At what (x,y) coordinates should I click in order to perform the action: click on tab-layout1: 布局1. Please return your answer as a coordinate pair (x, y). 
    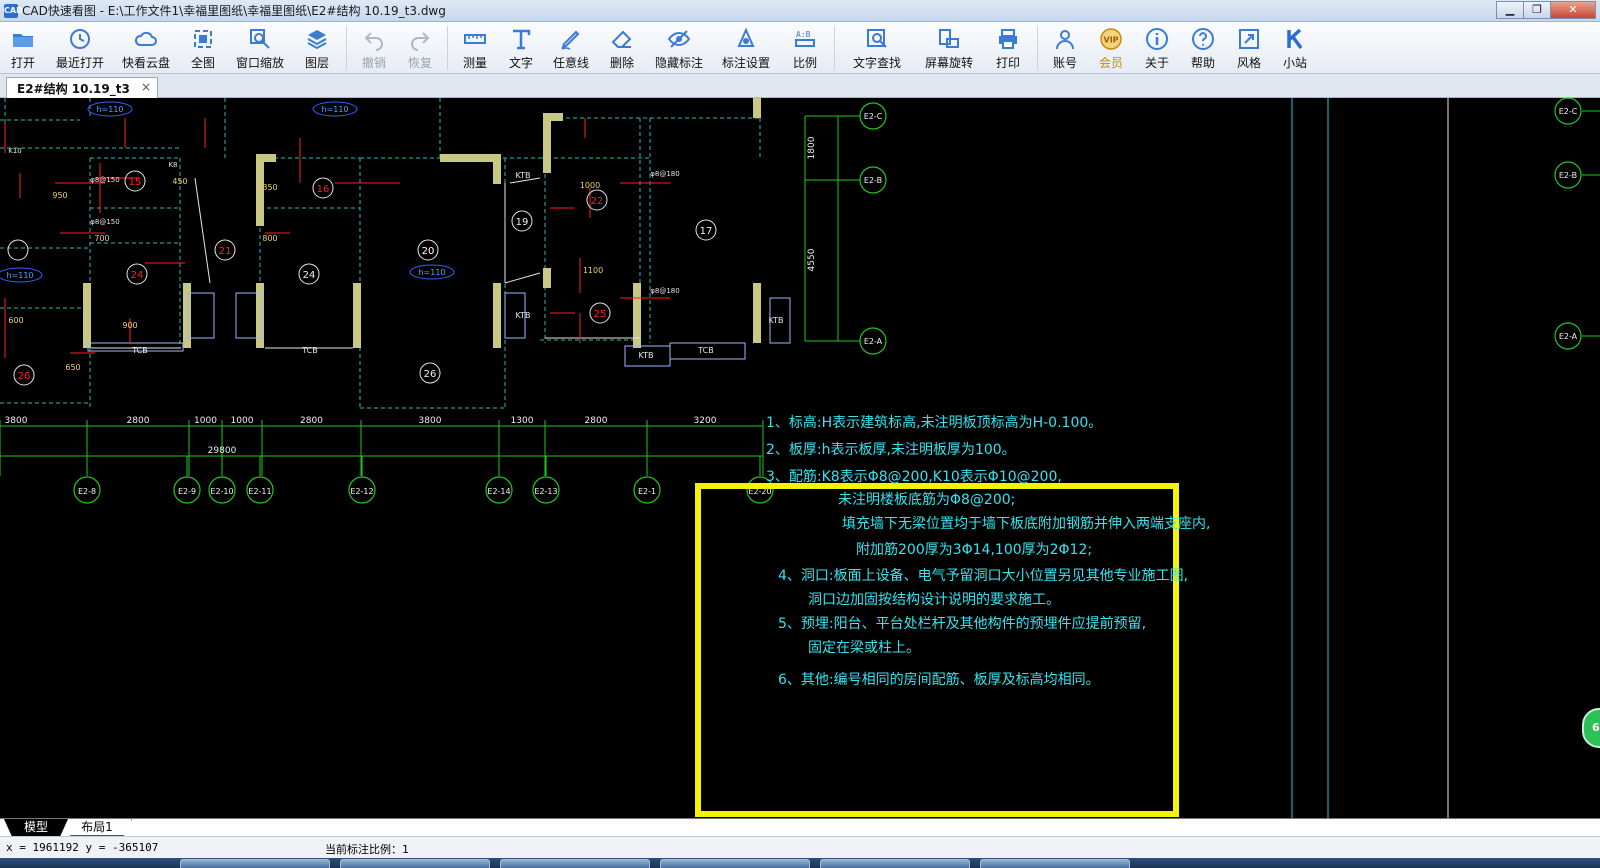
    Looking at the image, I should click on (97, 827).